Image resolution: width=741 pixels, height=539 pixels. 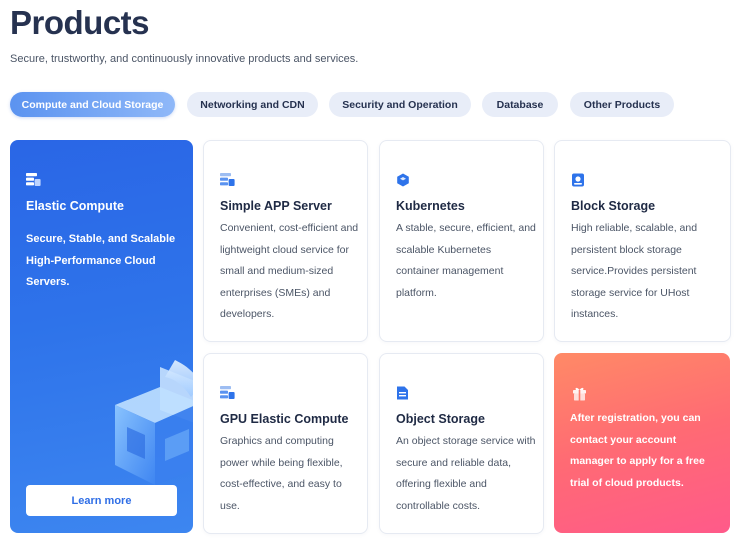 What do you see at coordinates (75, 206) in the screenshot?
I see `hero-title: Elastic Compute` at bounding box center [75, 206].